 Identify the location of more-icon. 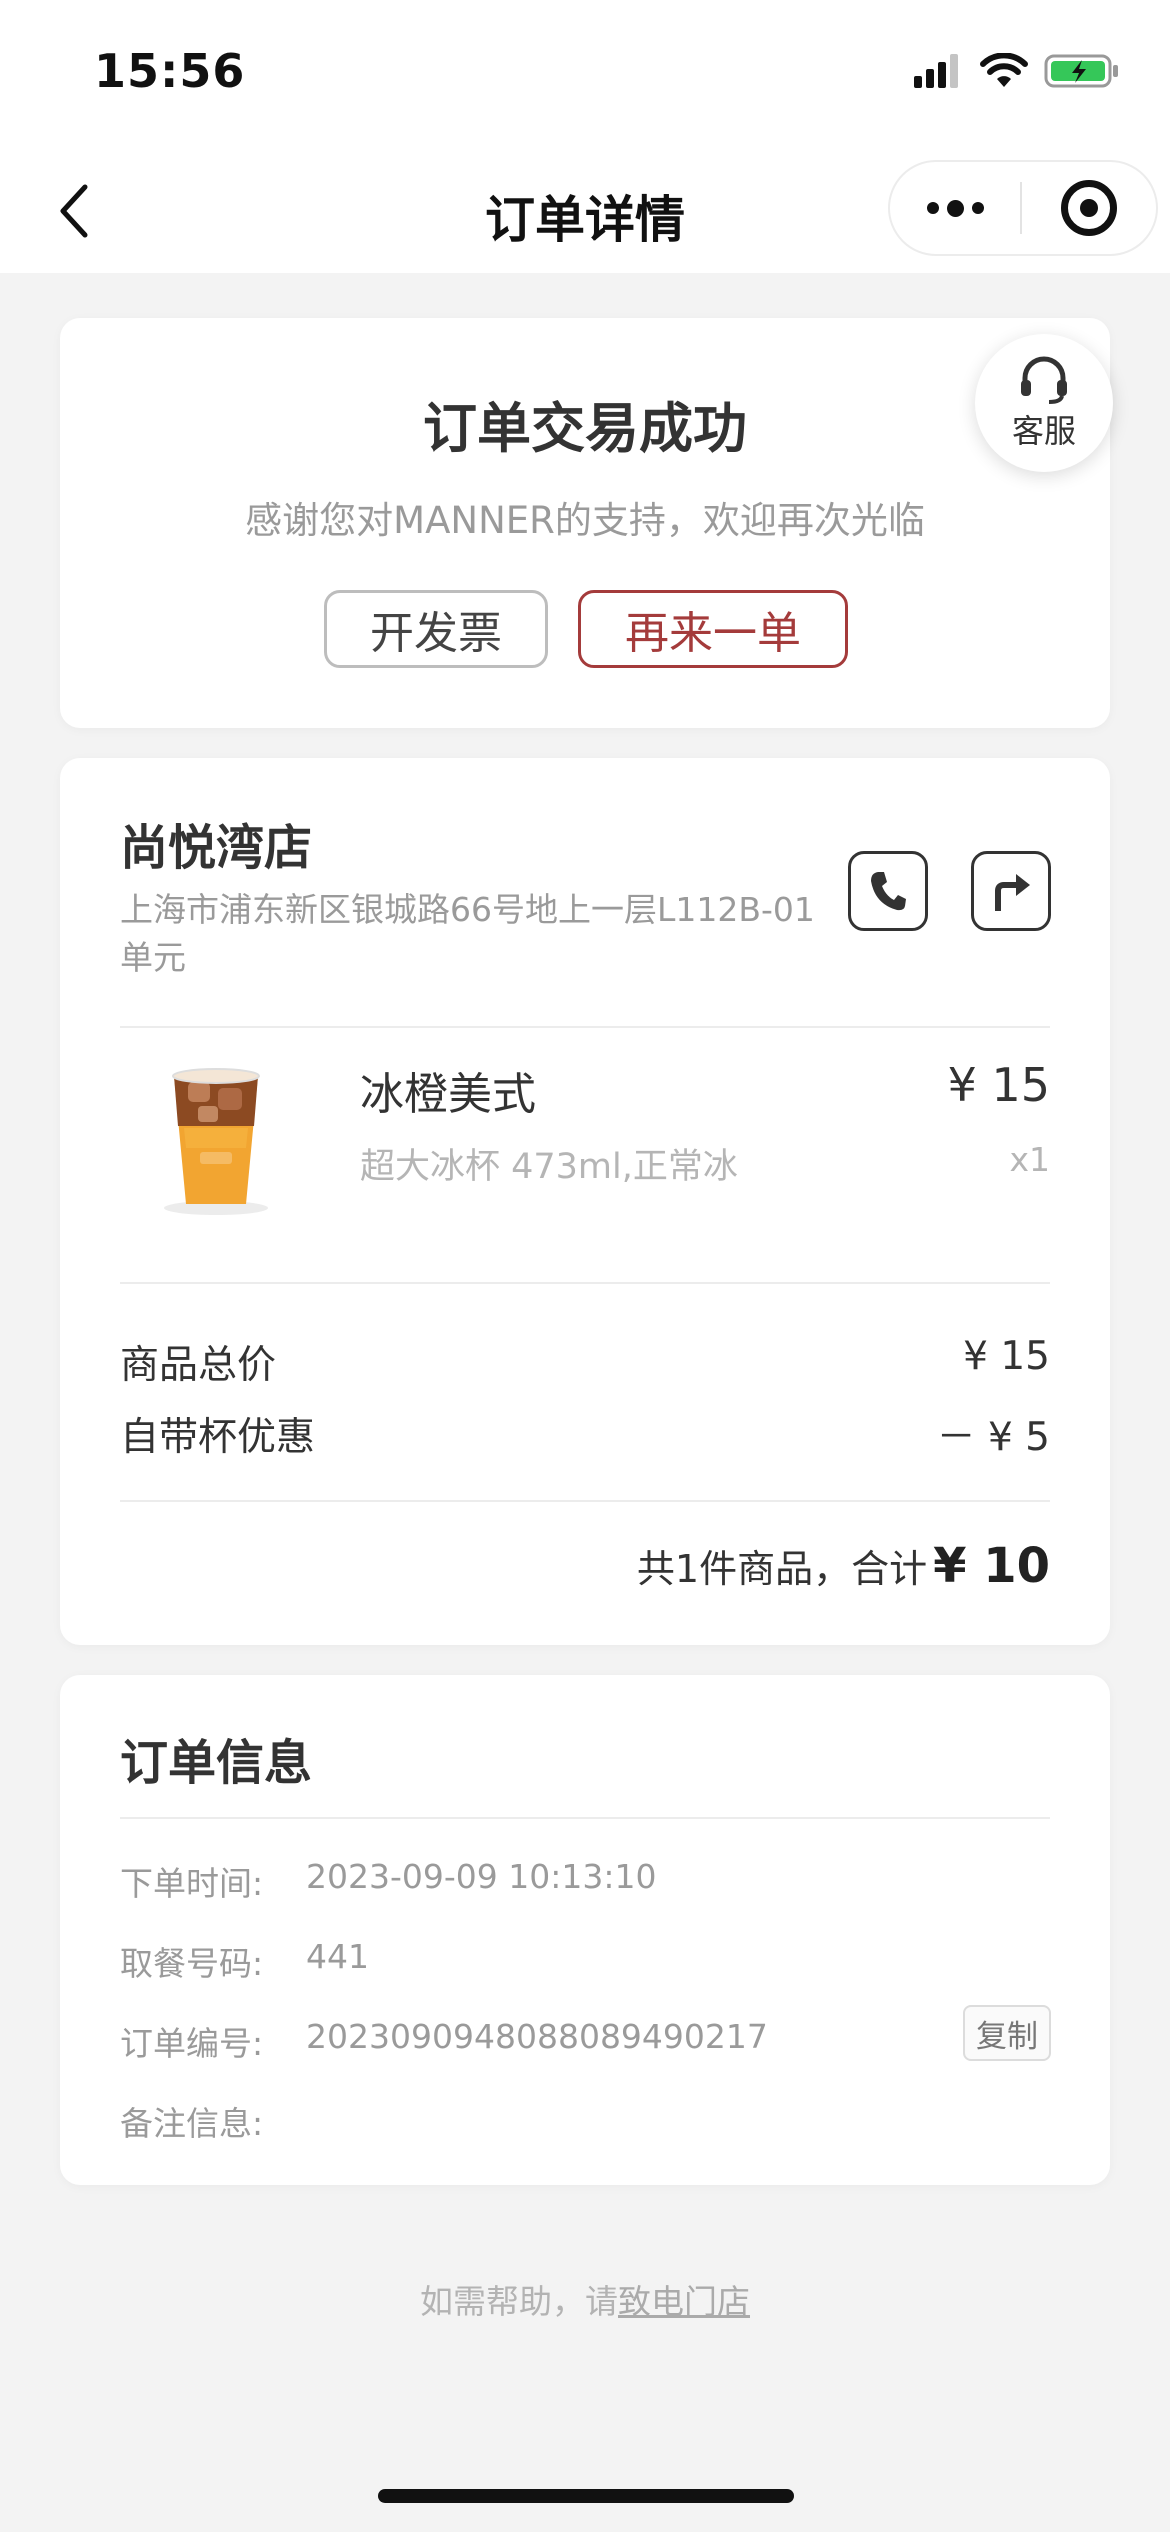
(932, 208).